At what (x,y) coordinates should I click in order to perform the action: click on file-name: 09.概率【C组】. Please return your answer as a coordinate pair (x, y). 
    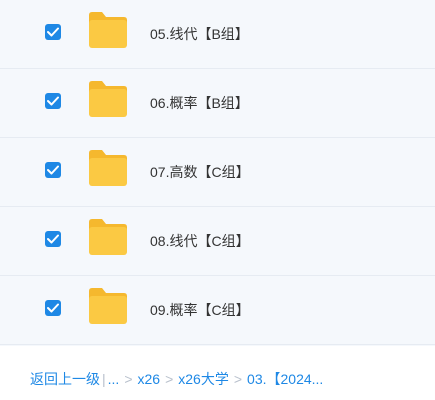
    Looking at the image, I should click on (200, 310).